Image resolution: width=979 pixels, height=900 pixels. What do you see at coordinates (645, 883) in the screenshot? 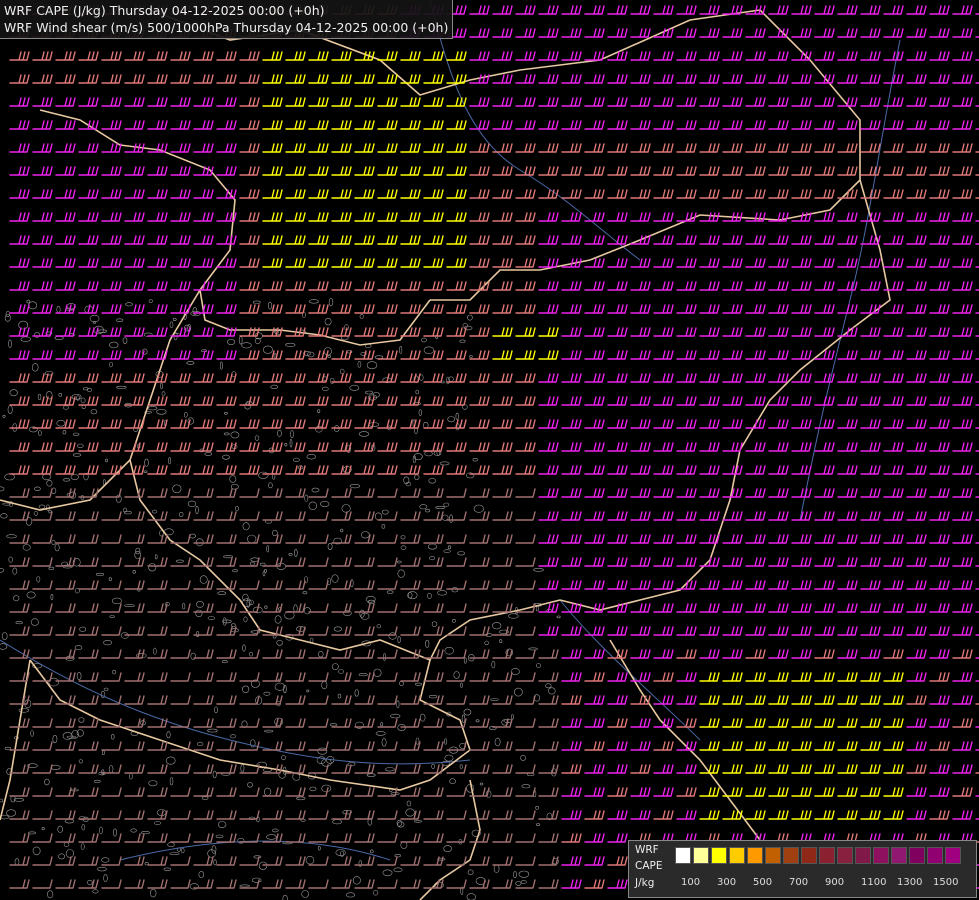
I see `legend-unit-label: J/kg` at bounding box center [645, 883].